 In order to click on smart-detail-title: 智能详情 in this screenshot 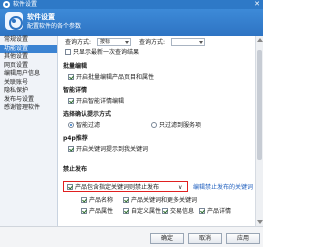, I will do `click(75, 90)`.